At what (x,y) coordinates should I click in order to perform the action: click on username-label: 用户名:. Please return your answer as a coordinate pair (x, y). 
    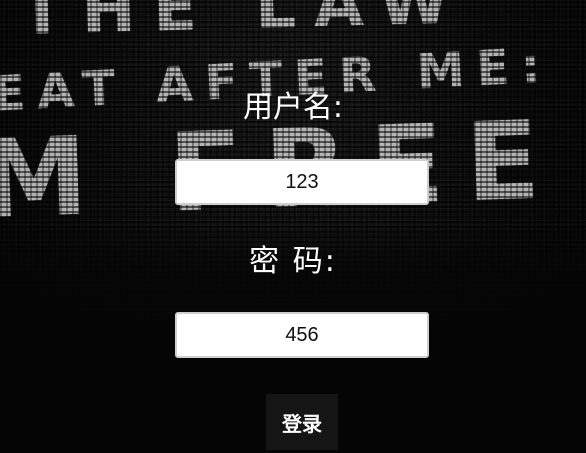
    Looking at the image, I should click on (293, 107).